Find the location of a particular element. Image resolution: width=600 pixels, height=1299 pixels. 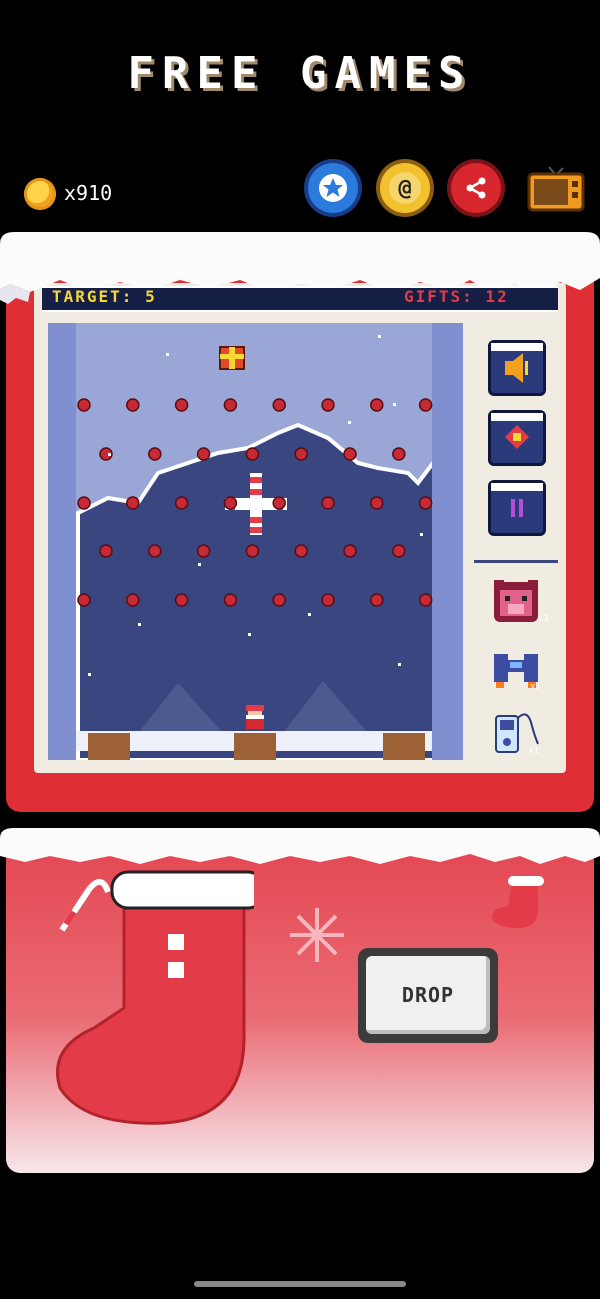

share-icon is located at coordinates (476, 188).